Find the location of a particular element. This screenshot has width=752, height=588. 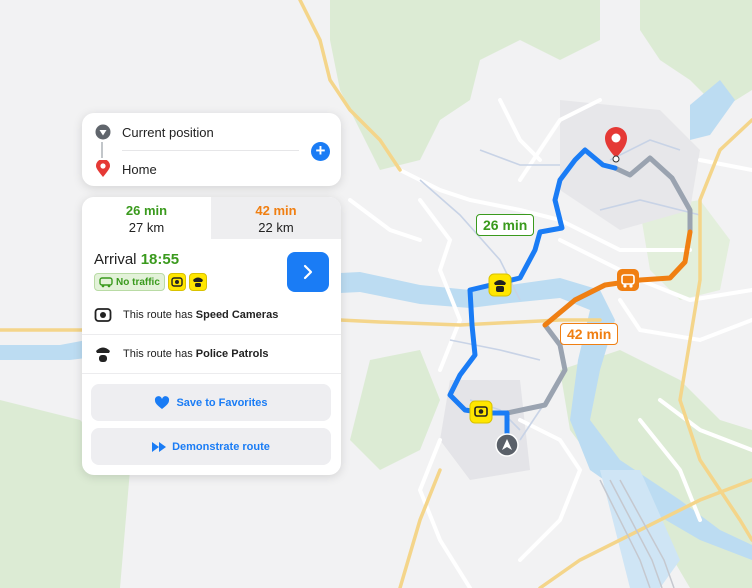

fast-route-time-label: 26 min is located at coordinates (505, 225).